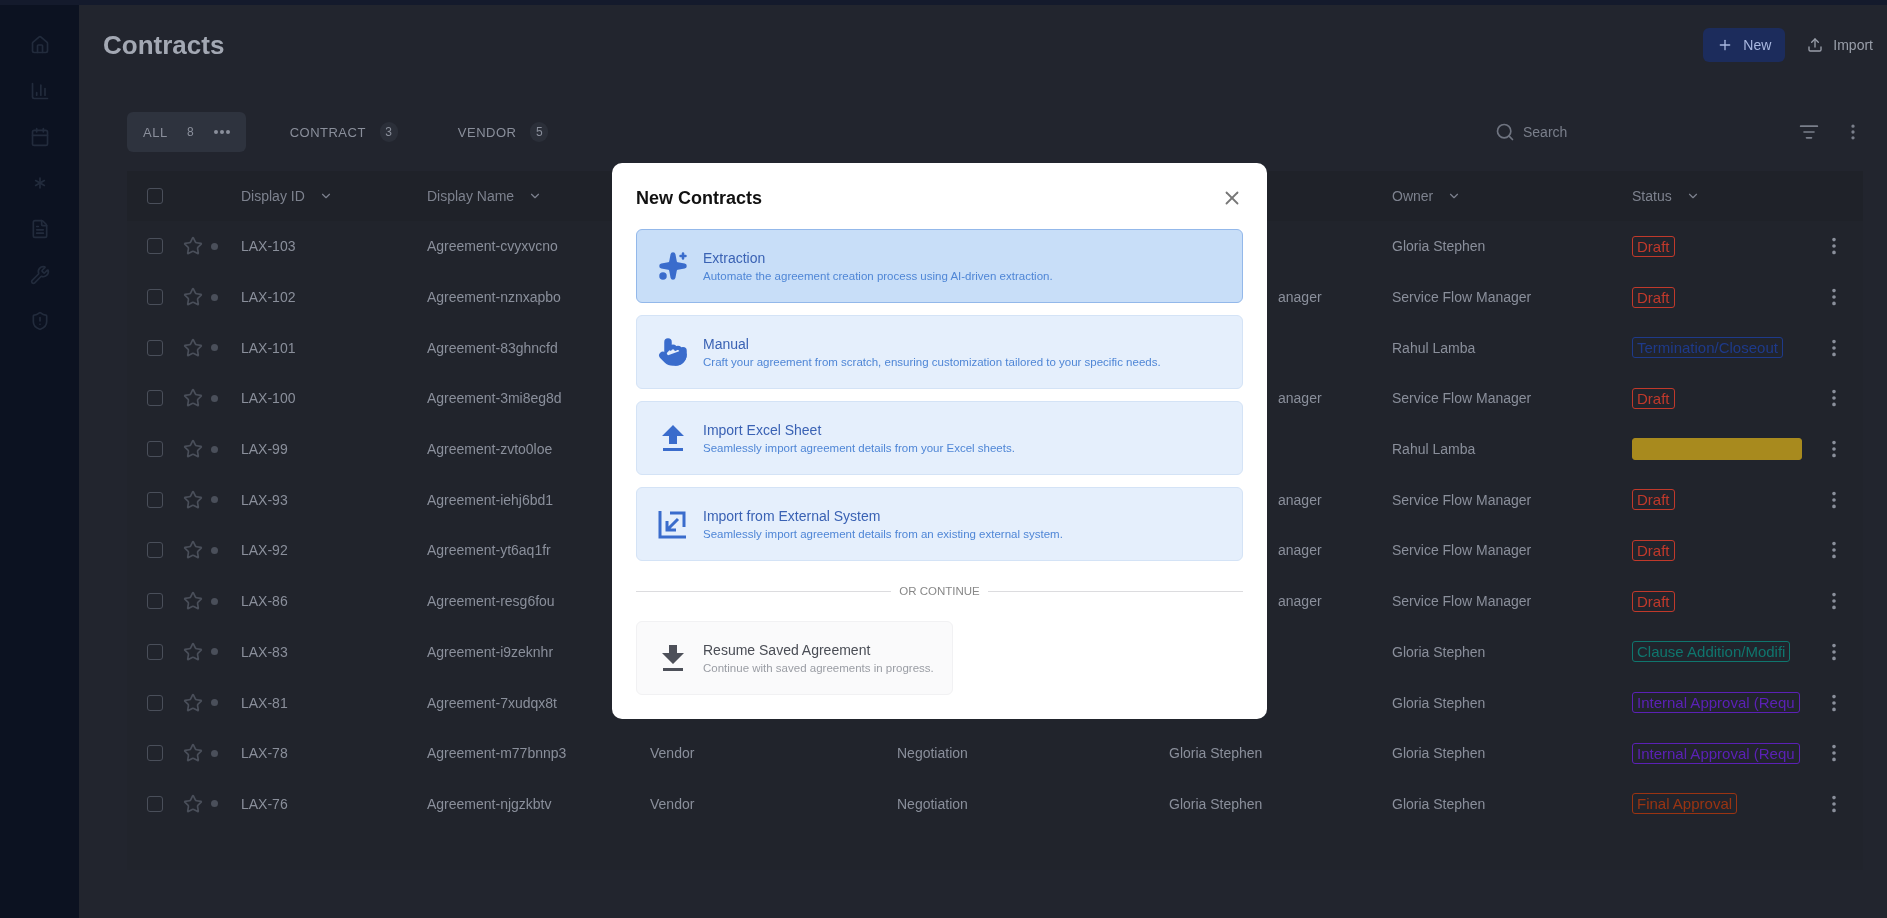 This screenshot has height=918, width=1887. I want to click on table-cell-text: LAX-99, so click(265, 449).